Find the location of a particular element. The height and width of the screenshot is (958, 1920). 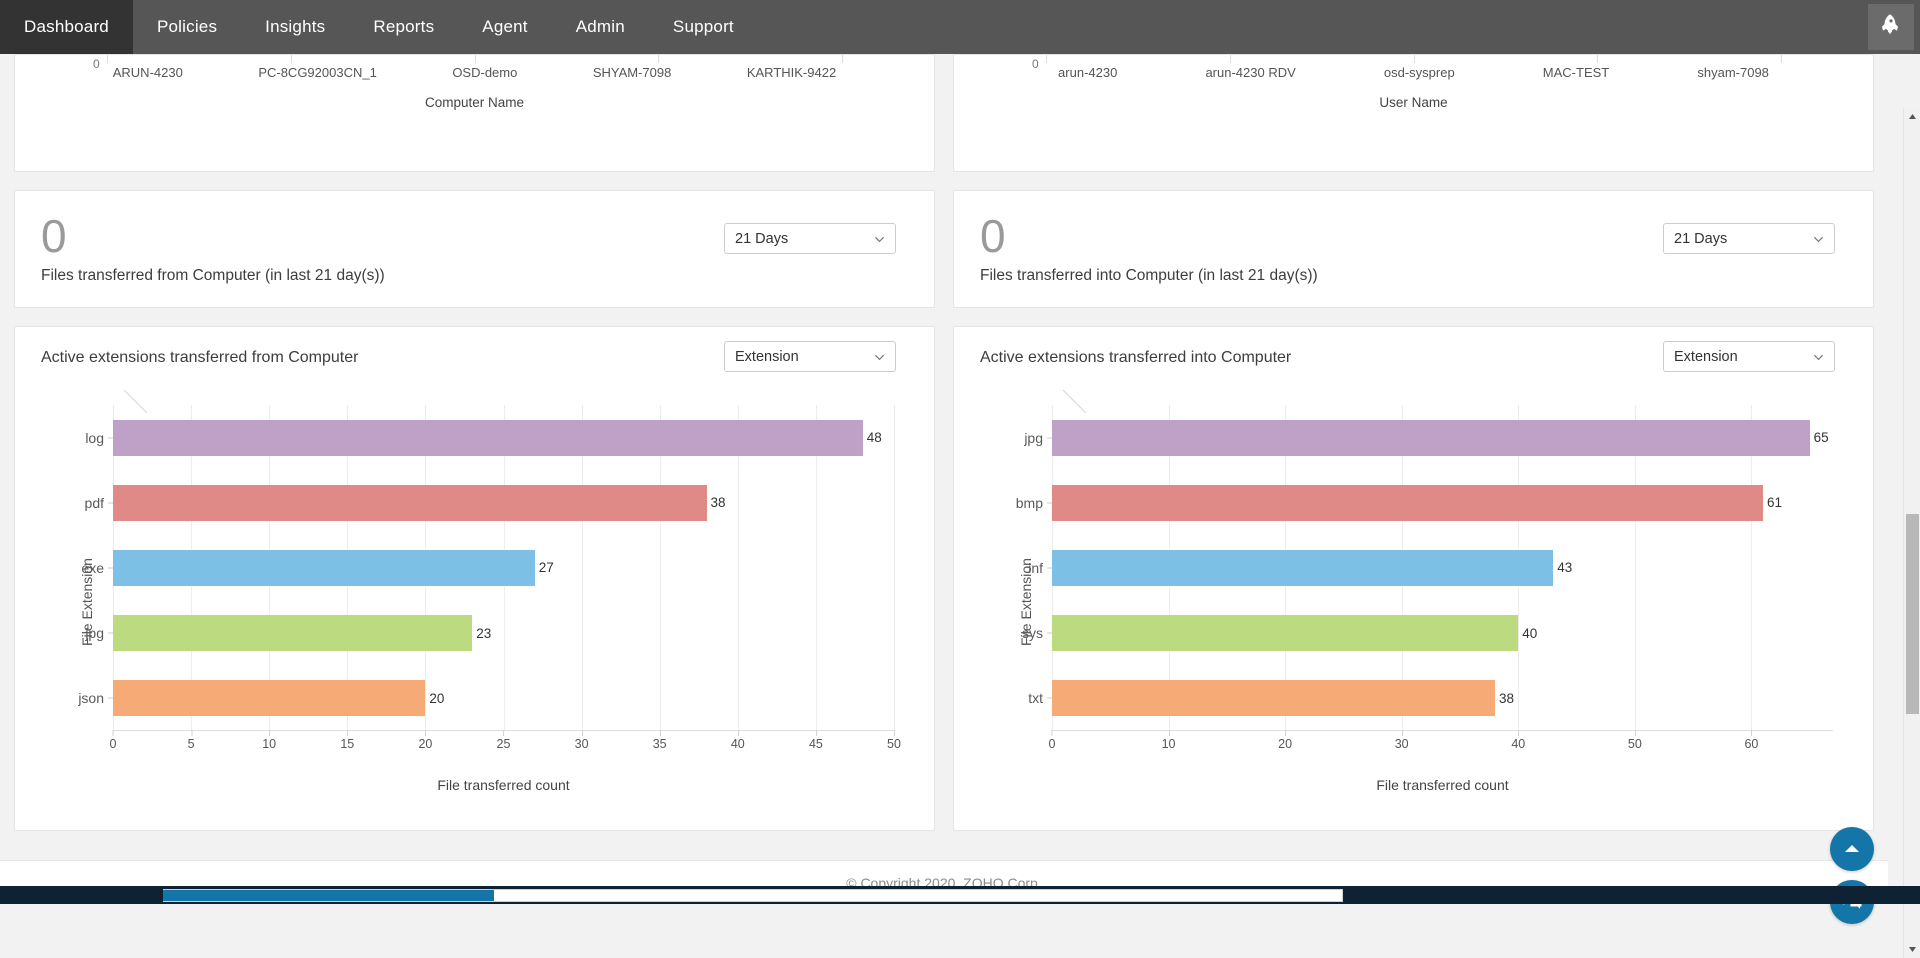

bar-row: jpg65 is located at coordinates (1442, 437).